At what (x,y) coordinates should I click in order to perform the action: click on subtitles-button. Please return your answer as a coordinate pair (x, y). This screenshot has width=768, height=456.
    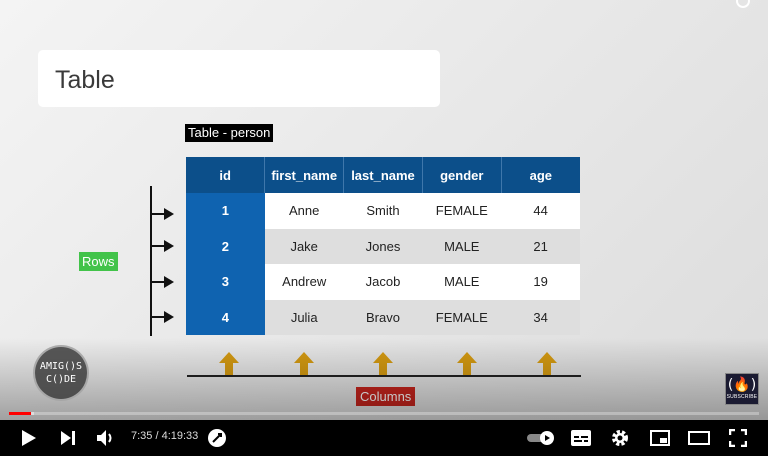
    Looking at the image, I should click on (581, 438).